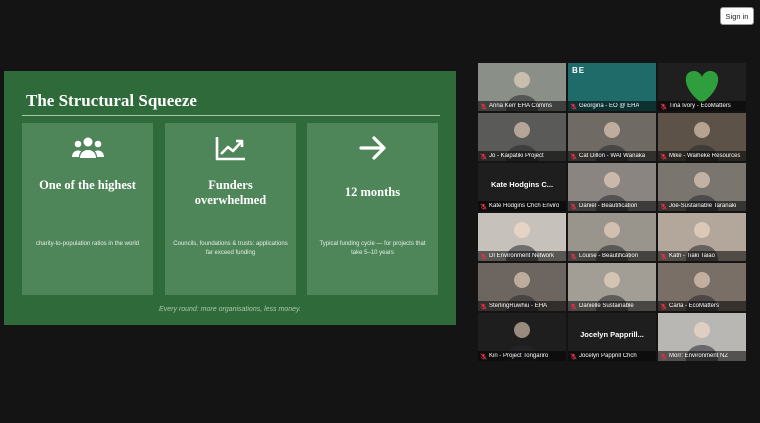  Describe the element at coordinates (230, 148) in the screenshot. I see `trend-up-icon` at that location.